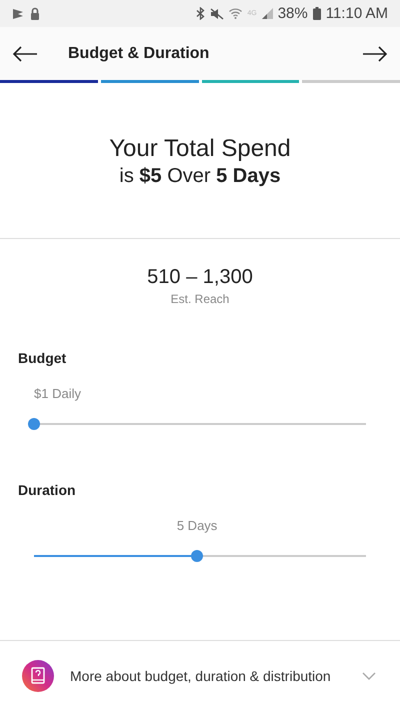 The width and height of the screenshot is (400, 711). I want to click on info-text: More about budget, duration & distribution, so click(201, 676).